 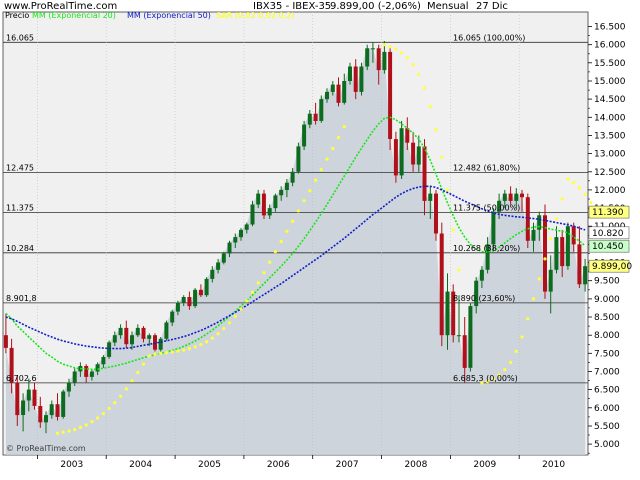 What do you see at coordinates (486, 248) in the screenshot?
I see `level-label-right: 10.268 (38,20%)` at bounding box center [486, 248].